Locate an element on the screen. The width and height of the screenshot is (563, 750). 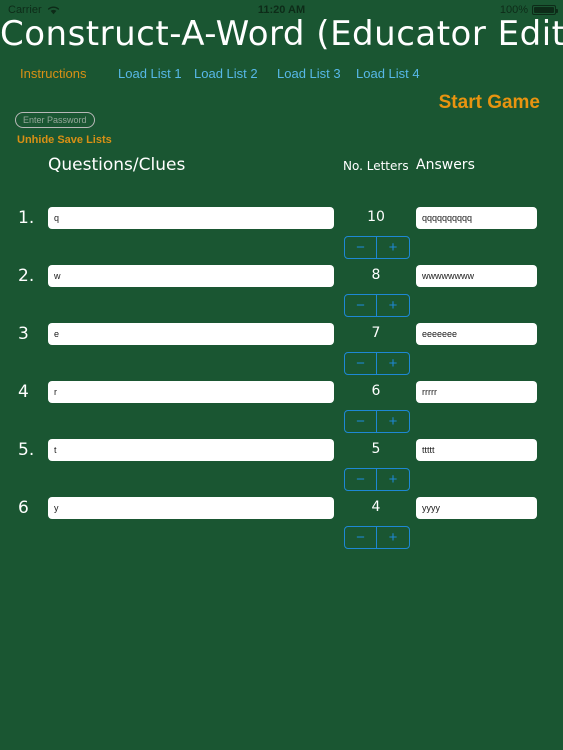
word-entry-row: 4 6 −+ is located at coordinates (281, 406).